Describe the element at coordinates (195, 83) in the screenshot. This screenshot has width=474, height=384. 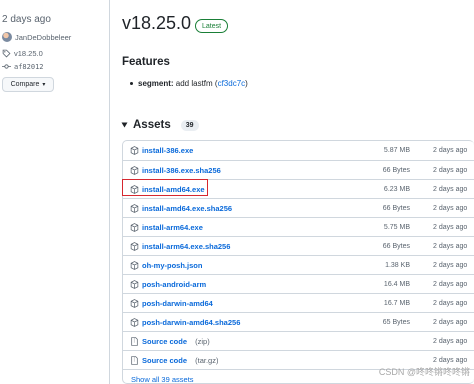
I see `feature-text: add lastfm (` at that location.